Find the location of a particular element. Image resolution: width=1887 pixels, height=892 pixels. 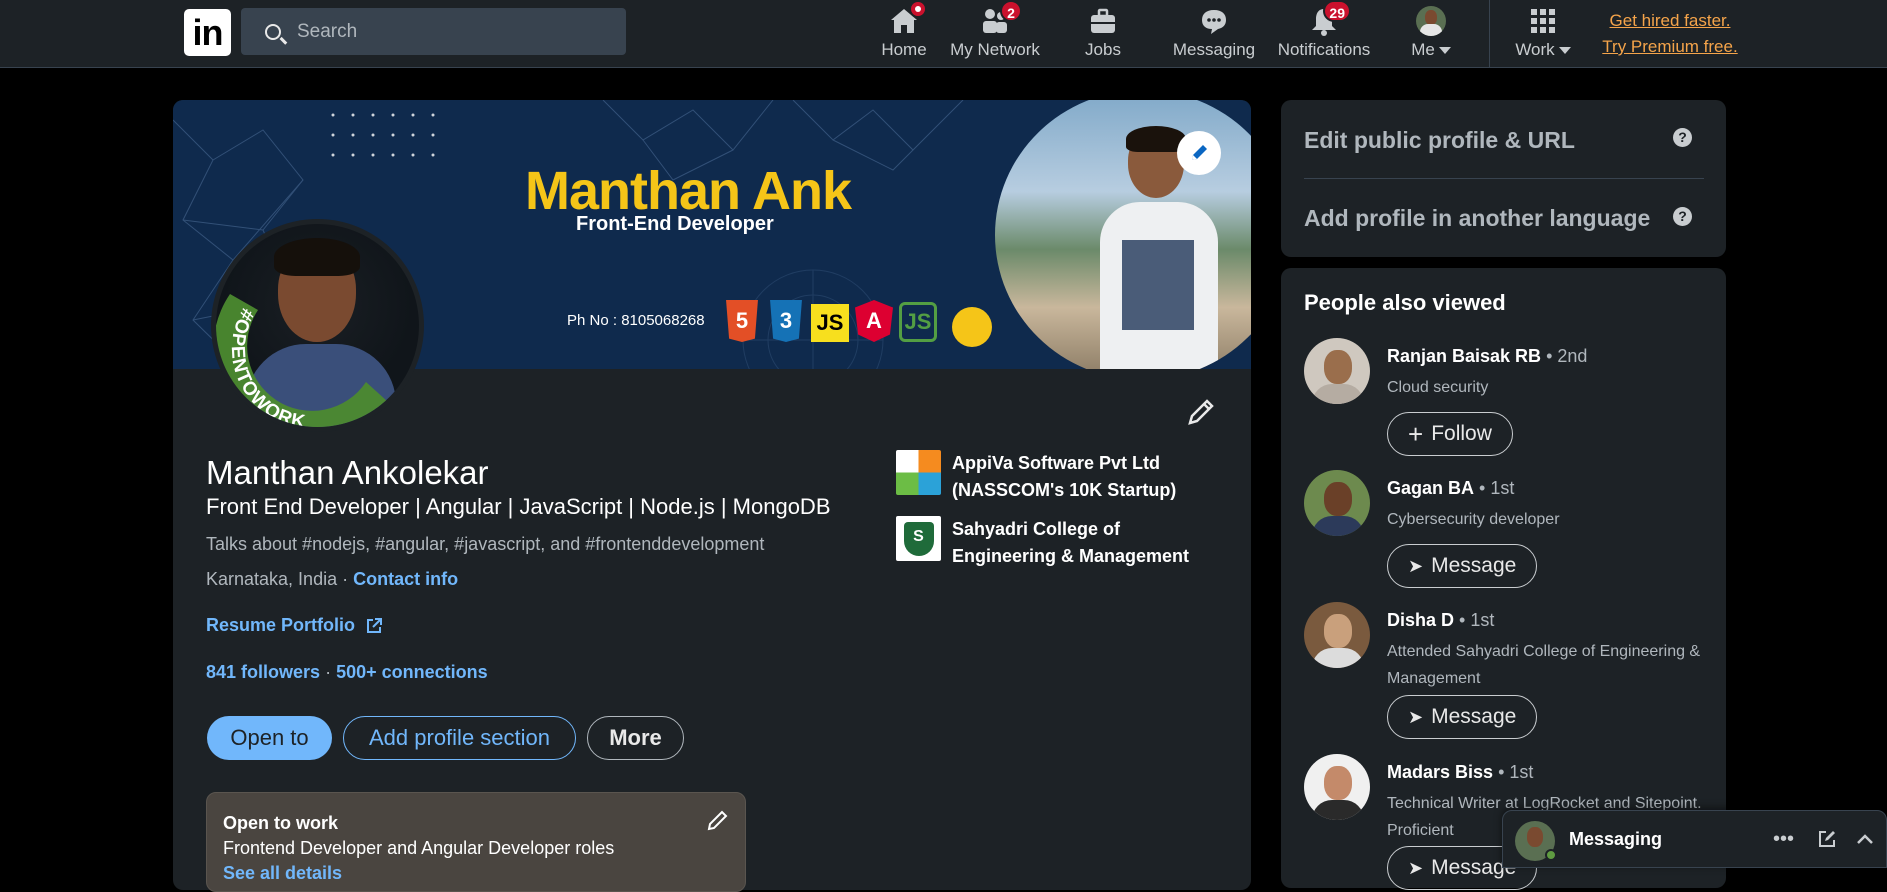

nav-notifications-label: Notifications is located at coordinates (1324, 49).